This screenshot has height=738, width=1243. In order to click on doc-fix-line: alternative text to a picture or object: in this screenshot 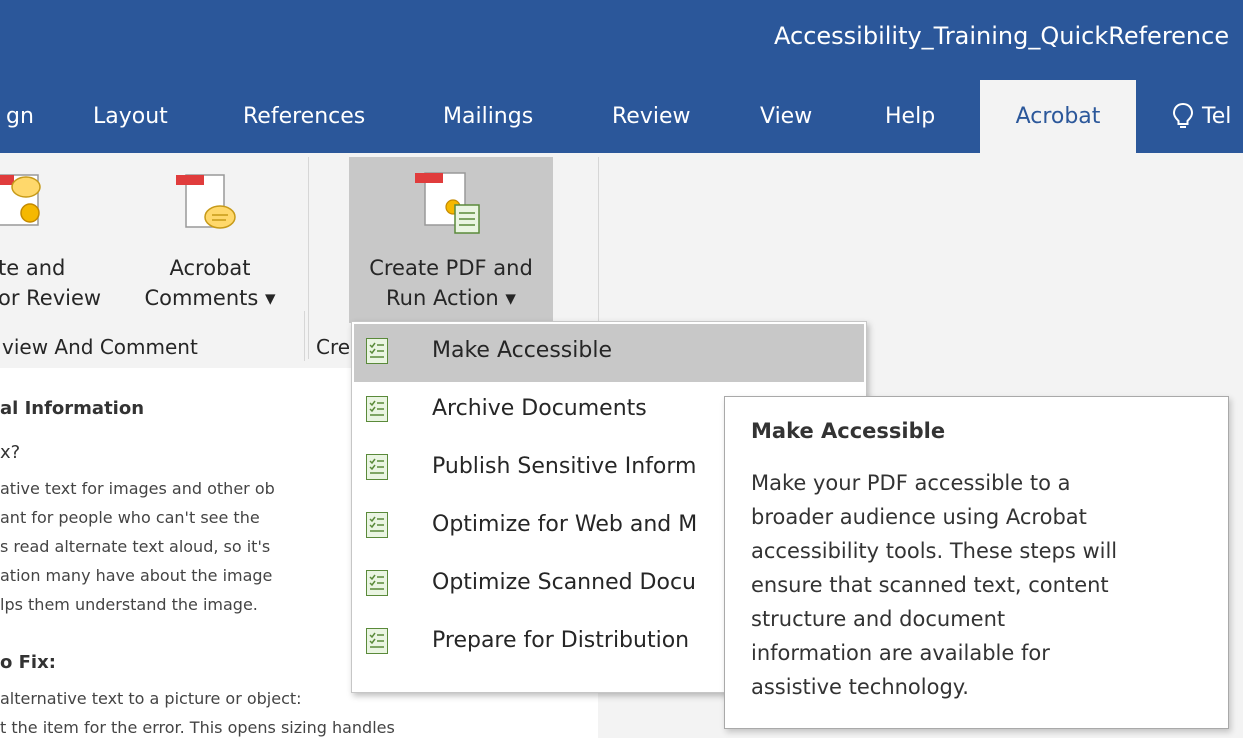, I will do `click(151, 698)`.